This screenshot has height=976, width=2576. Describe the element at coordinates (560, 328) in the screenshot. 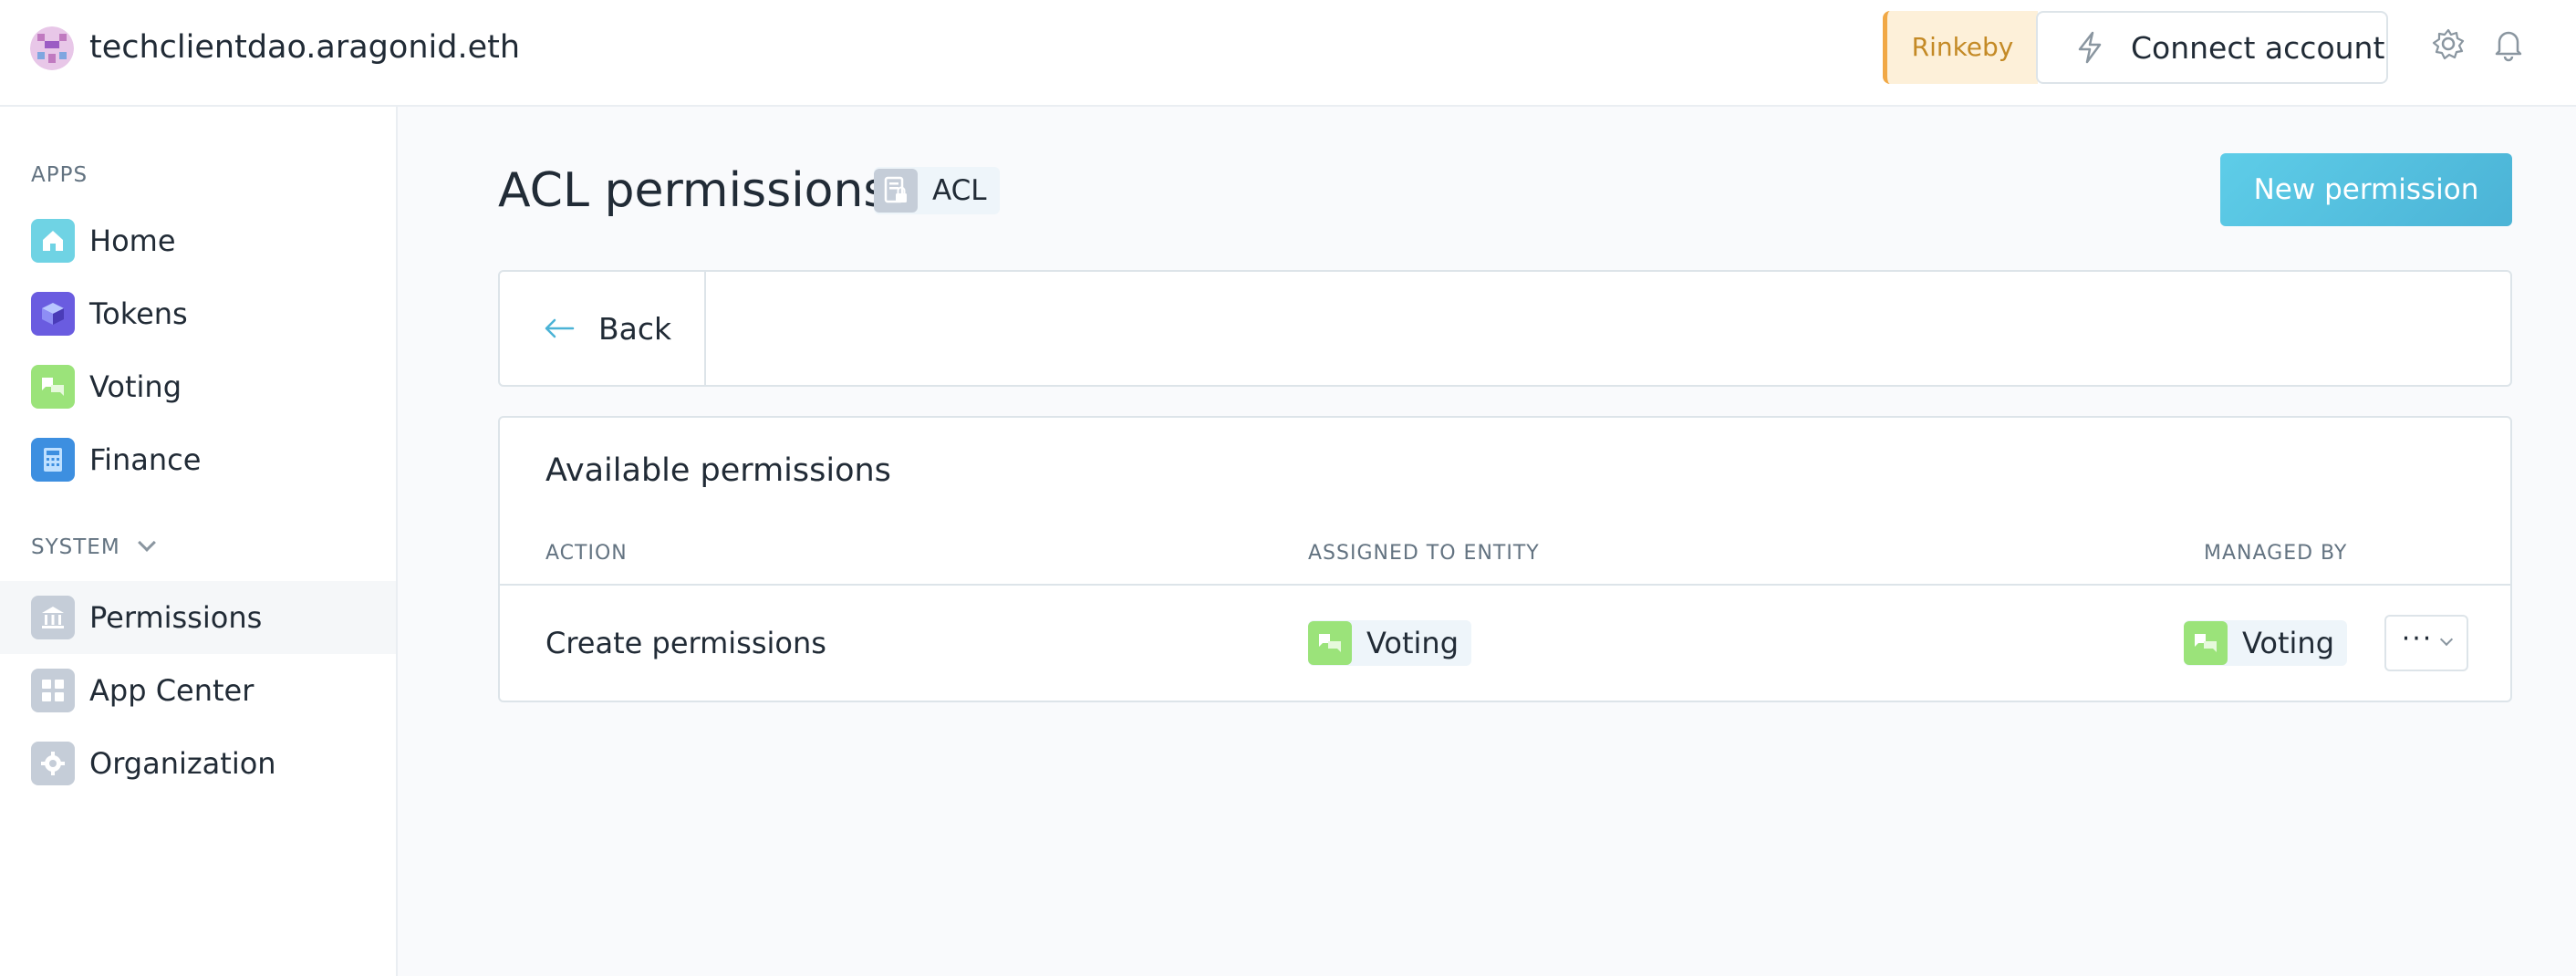

I see `arrow-left-icon` at that location.